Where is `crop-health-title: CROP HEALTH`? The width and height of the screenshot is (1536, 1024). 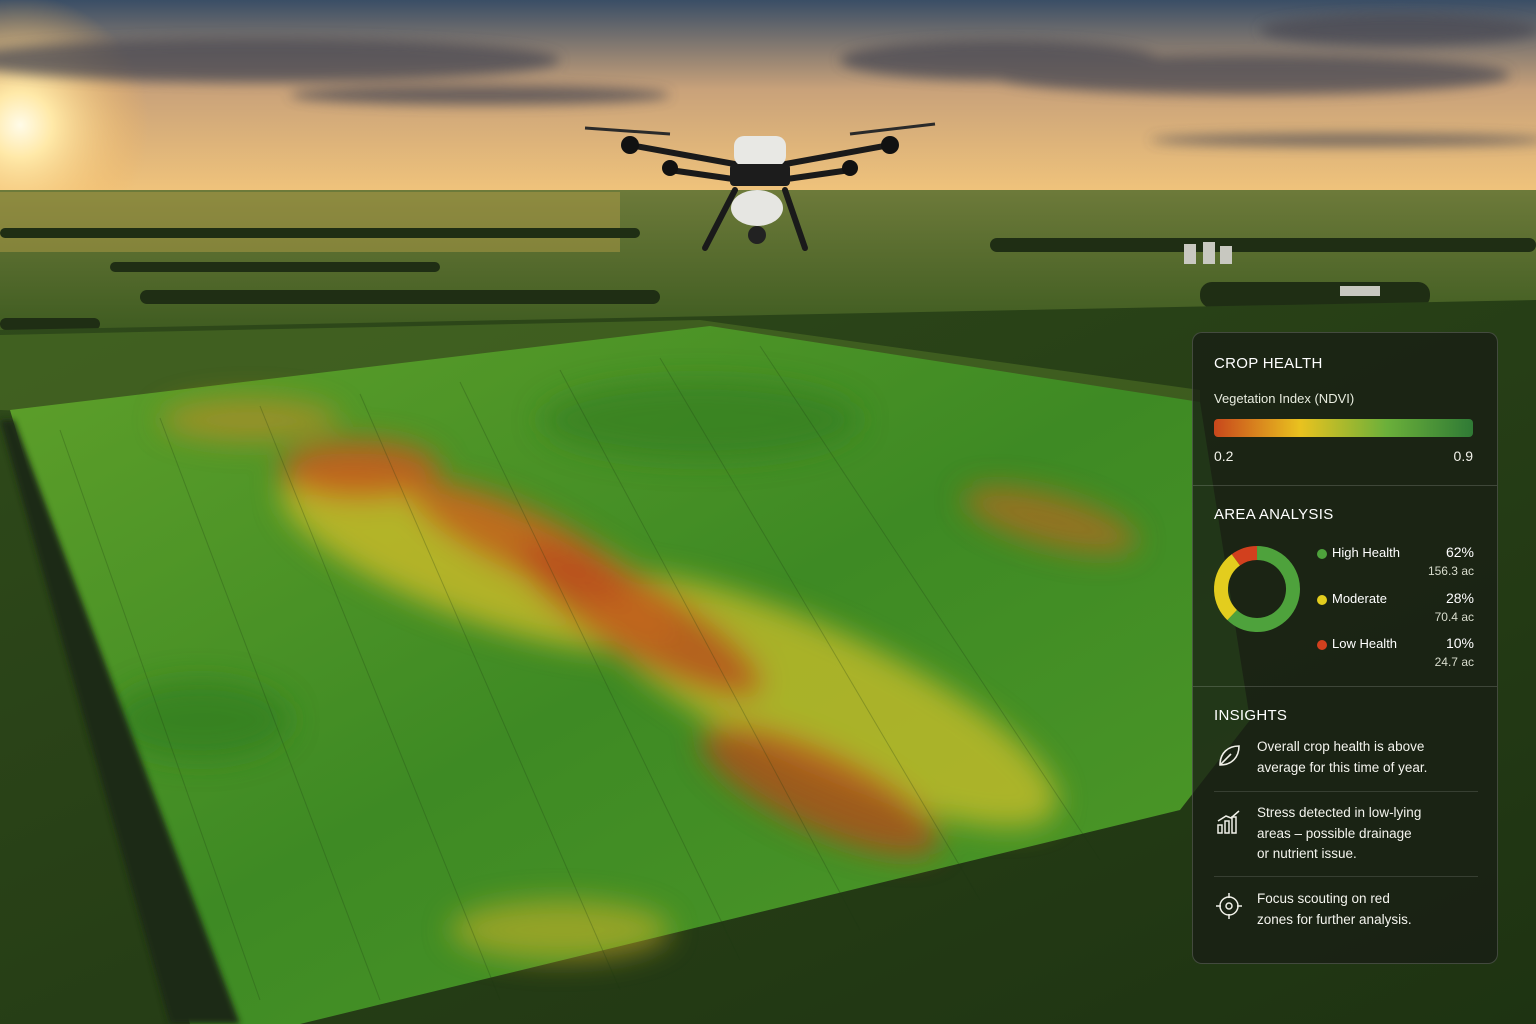
crop-health-title: CROP HEALTH is located at coordinates (1268, 363).